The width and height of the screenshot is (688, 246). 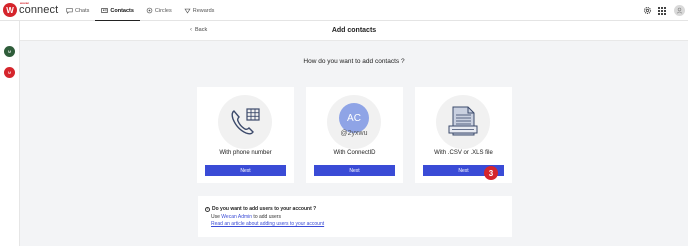 What do you see at coordinates (236, 217) in the screenshot?
I see `wecan-admin-link: Wecan Admin` at bounding box center [236, 217].